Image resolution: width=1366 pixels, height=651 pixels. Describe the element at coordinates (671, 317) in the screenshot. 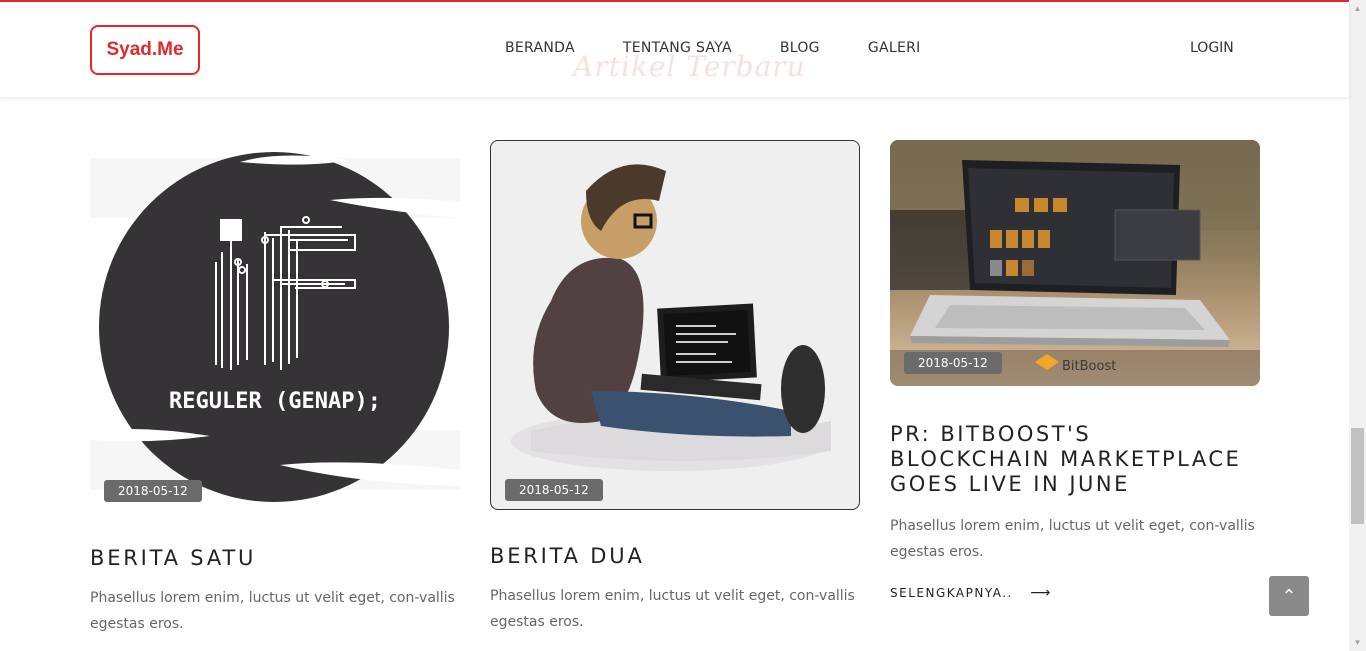

I see `developer-illustration` at that location.